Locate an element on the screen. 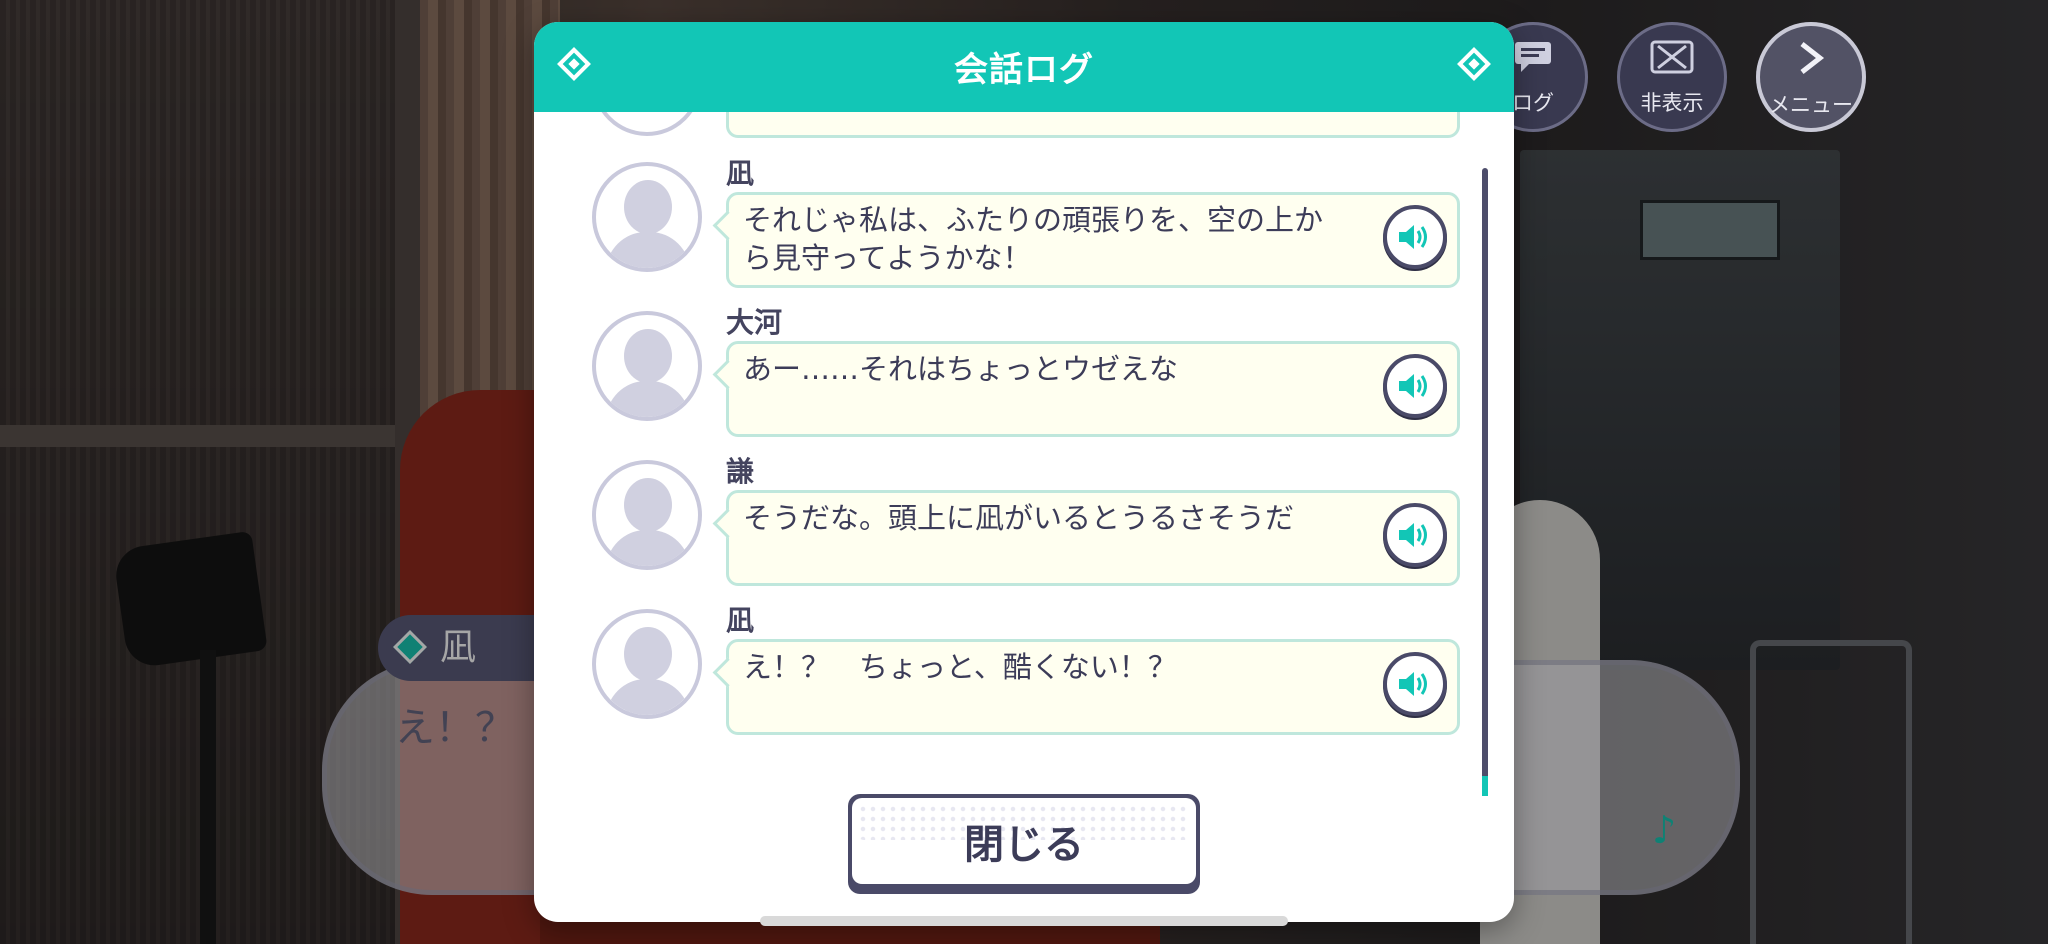 This screenshot has width=2048, height=944. modal-header: 会話ログ is located at coordinates (1024, 67).